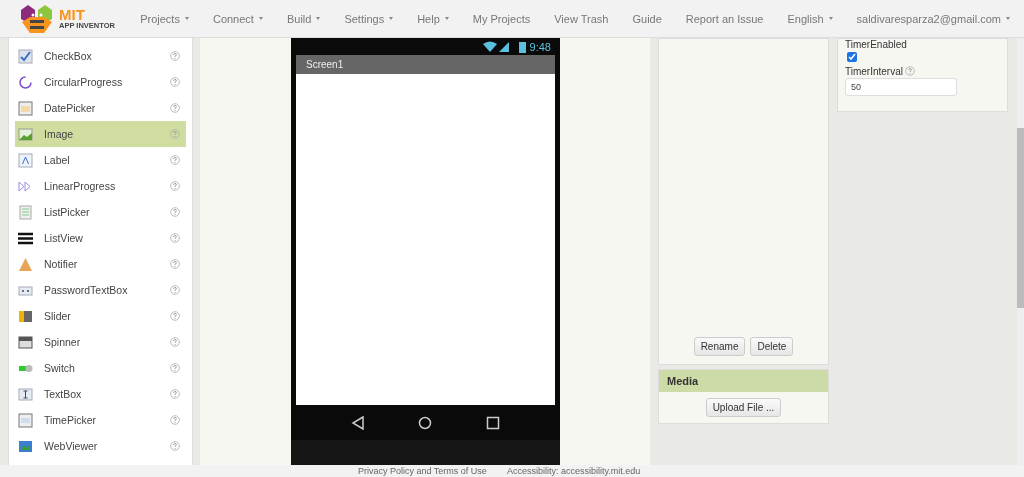  Describe the element at coordinates (25, 56) in the screenshot. I see `checkbox-icon` at that location.